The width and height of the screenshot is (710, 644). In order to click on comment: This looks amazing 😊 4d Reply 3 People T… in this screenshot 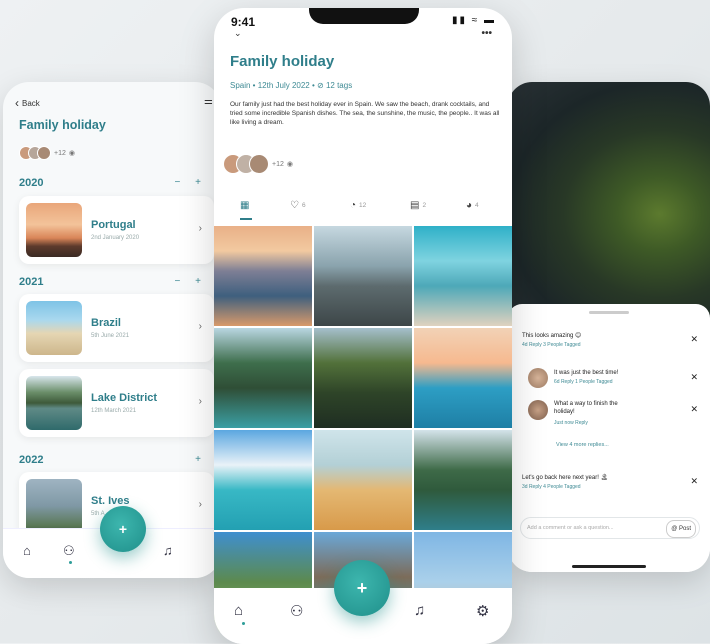, I will do `click(552, 340)`.